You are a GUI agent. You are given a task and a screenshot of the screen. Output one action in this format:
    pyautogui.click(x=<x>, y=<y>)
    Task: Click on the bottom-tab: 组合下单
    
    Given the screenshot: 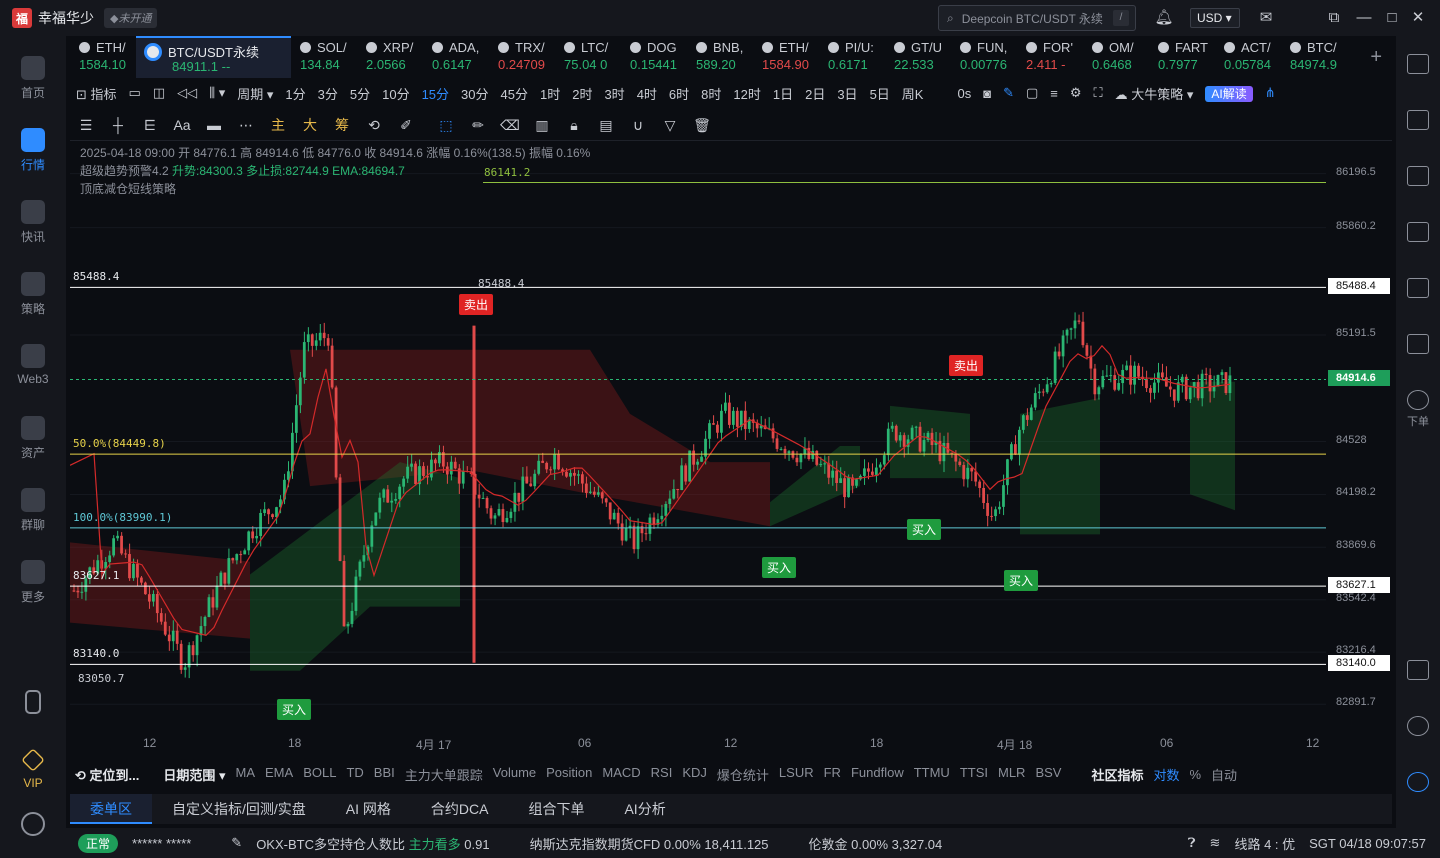 What is the action you would take?
    pyautogui.click(x=556, y=809)
    